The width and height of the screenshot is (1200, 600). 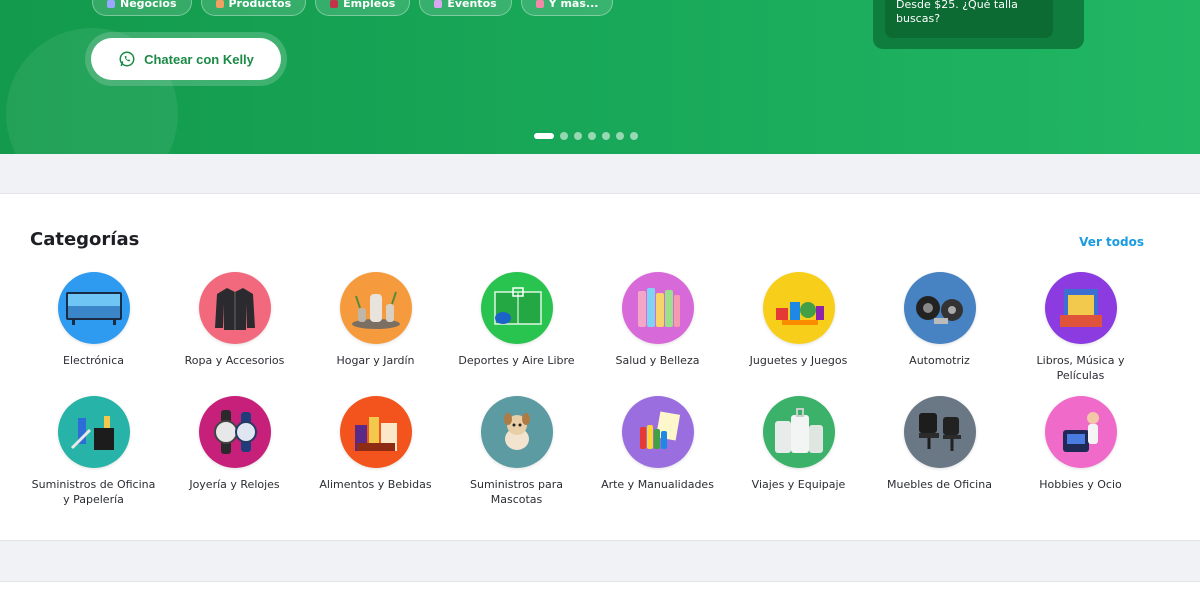 I want to click on category-label: Salud y Belleza, so click(x=657, y=360).